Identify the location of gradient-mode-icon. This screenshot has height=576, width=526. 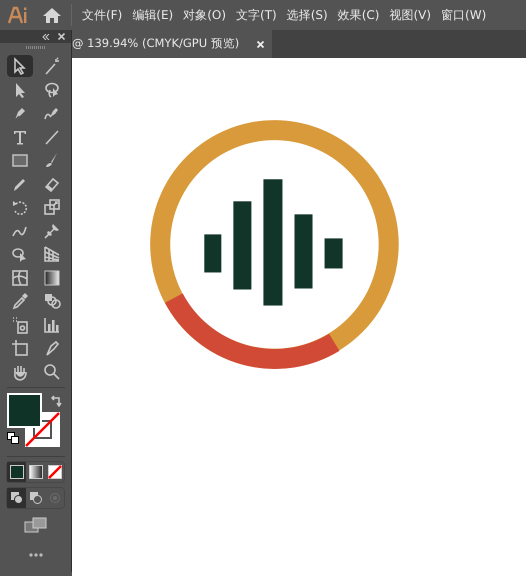
(35, 471).